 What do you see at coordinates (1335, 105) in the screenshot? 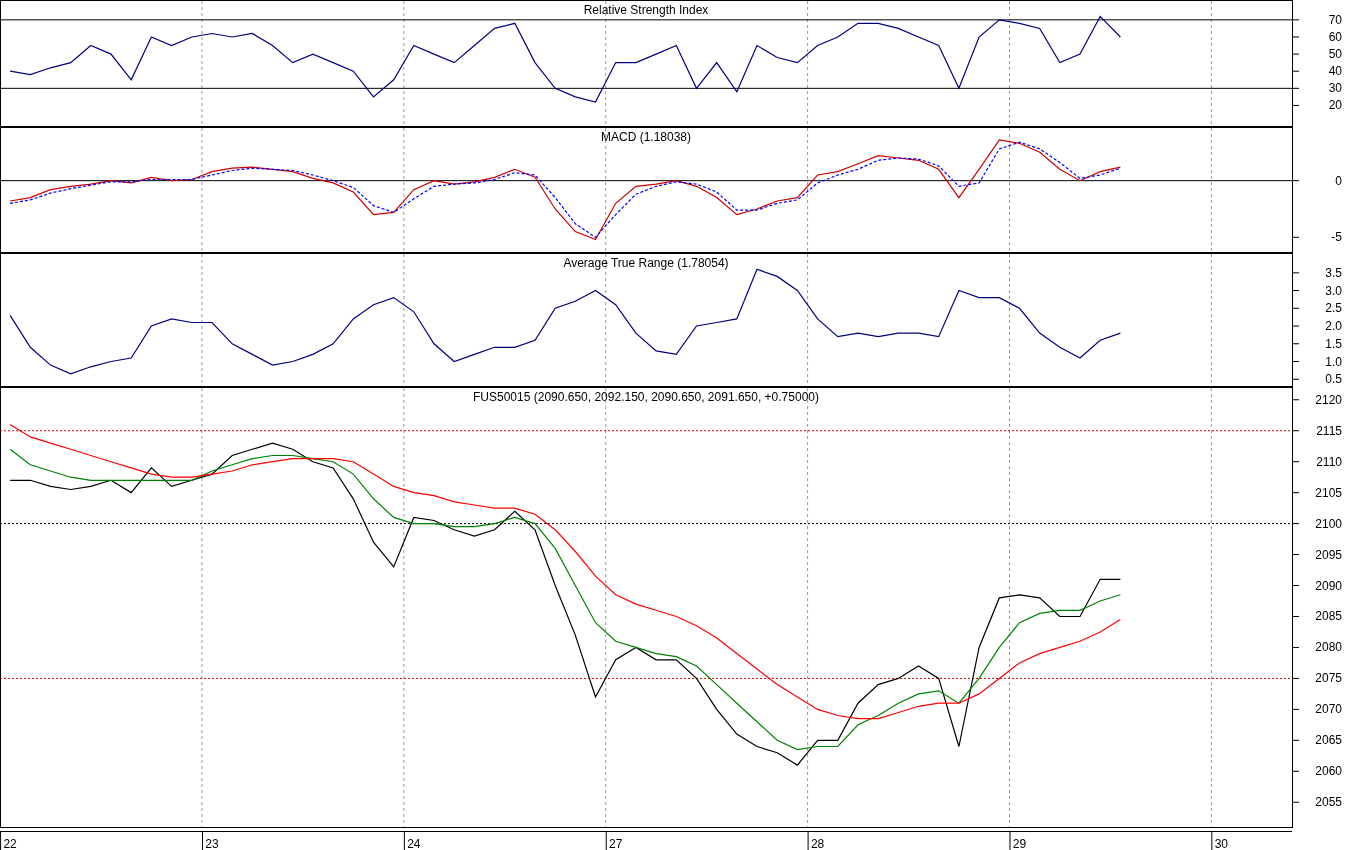
I see `y-tick-label: 20` at bounding box center [1335, 105].